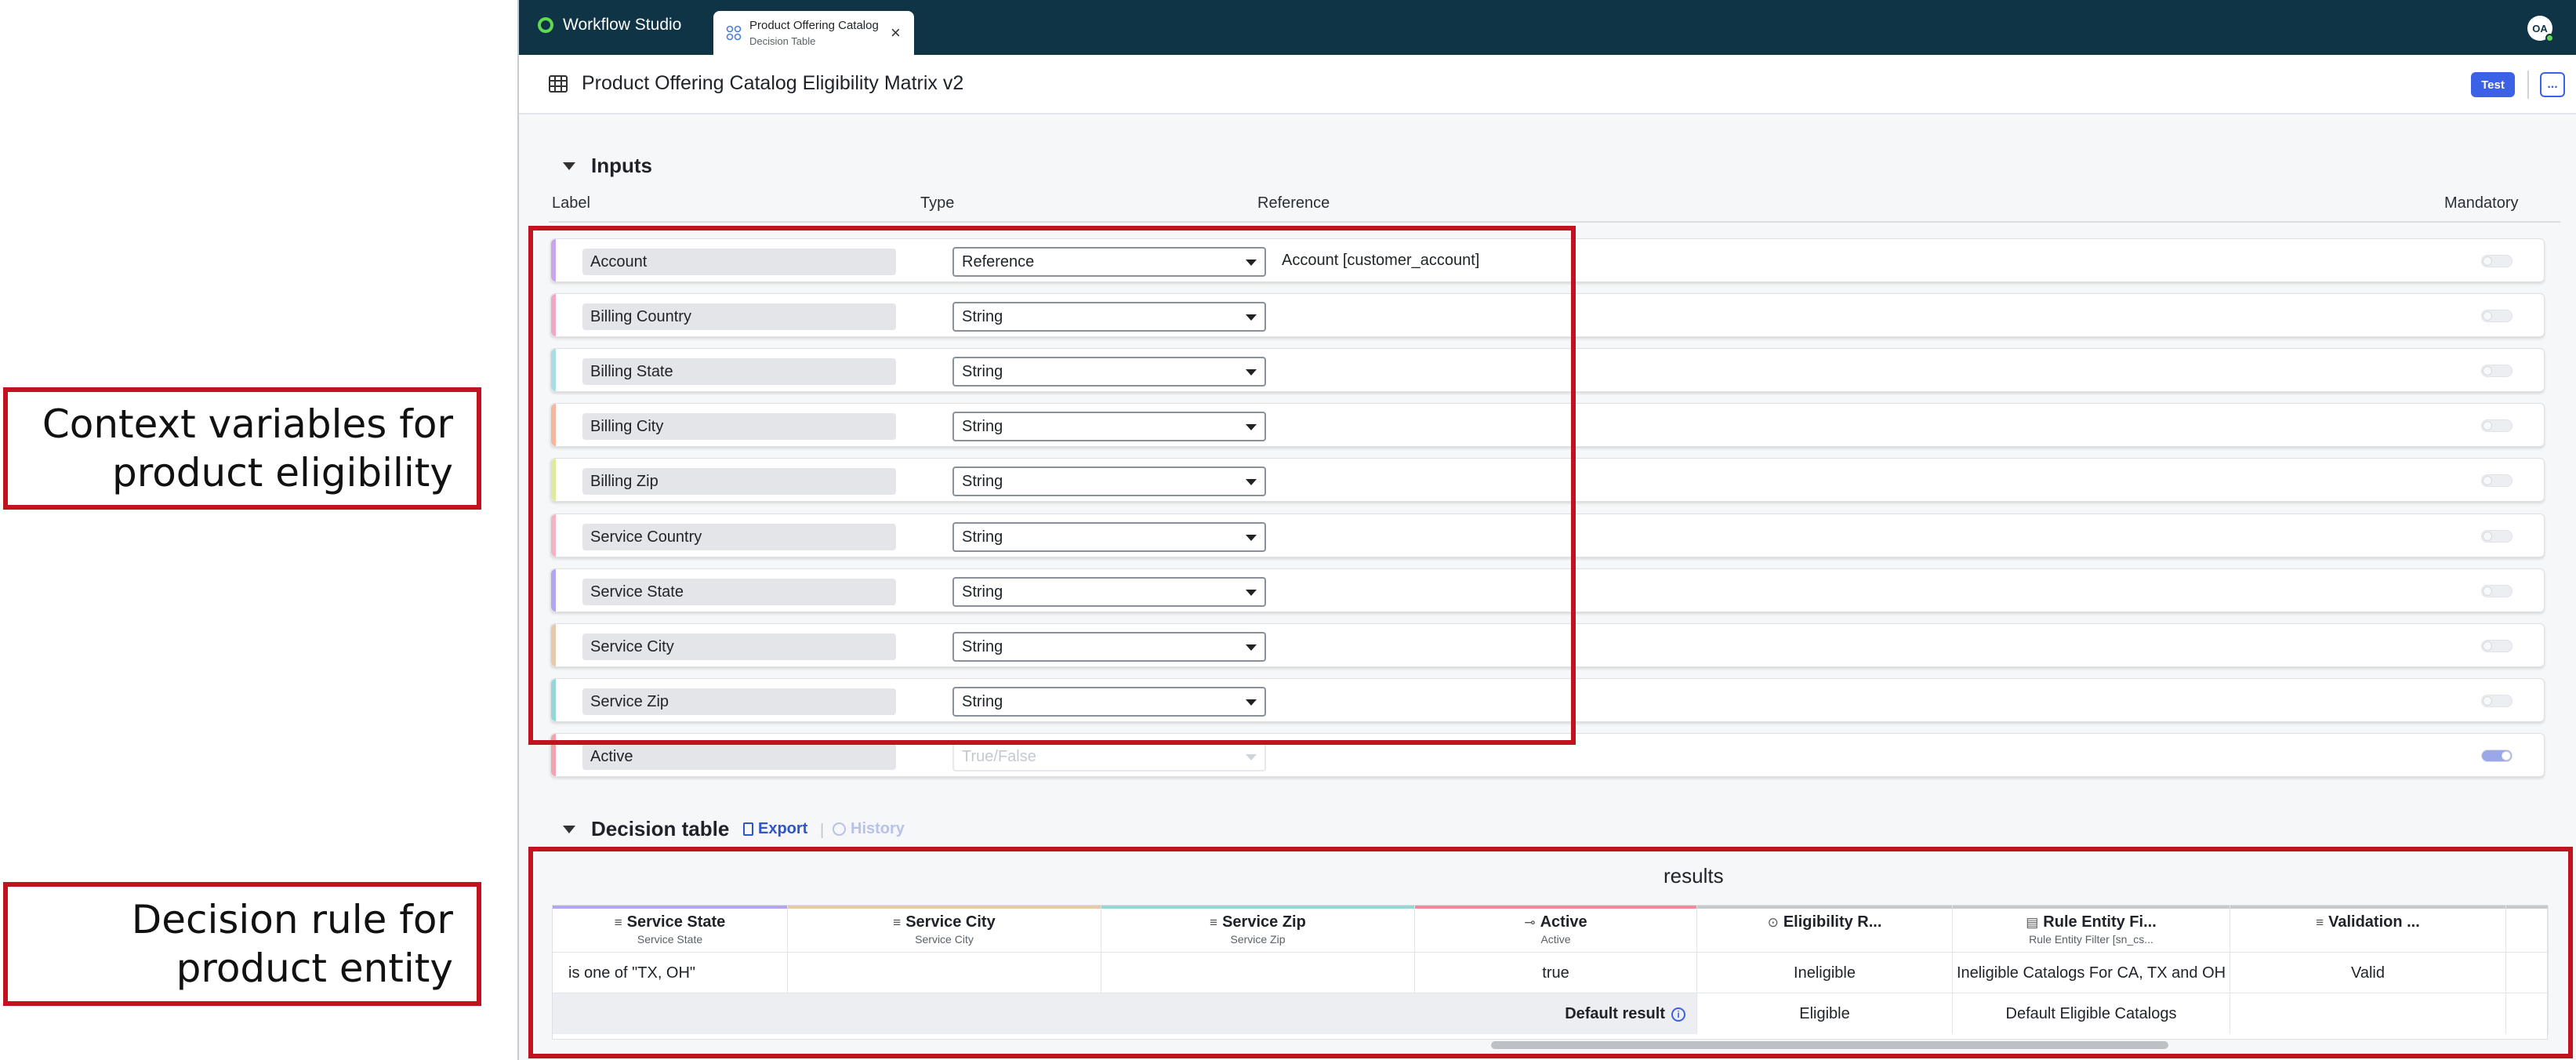 This screenshot has width=2576, height=1060. I want to click on history-link: History, so click(869, 829).